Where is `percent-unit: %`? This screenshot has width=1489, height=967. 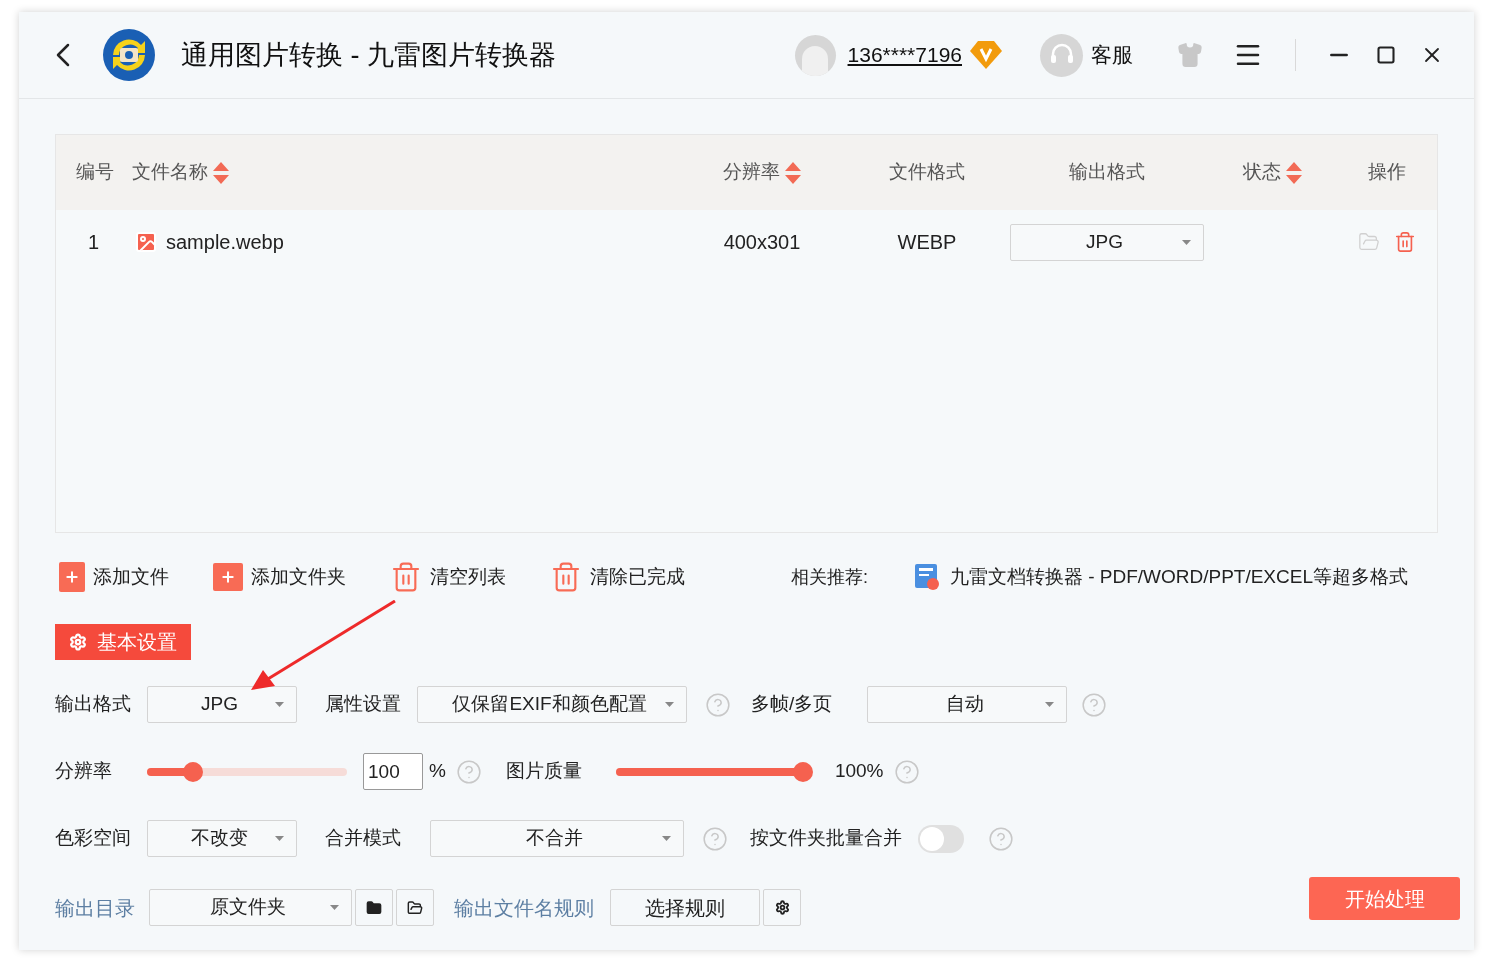 percent-unit: % is located at coordinates (437, 771).